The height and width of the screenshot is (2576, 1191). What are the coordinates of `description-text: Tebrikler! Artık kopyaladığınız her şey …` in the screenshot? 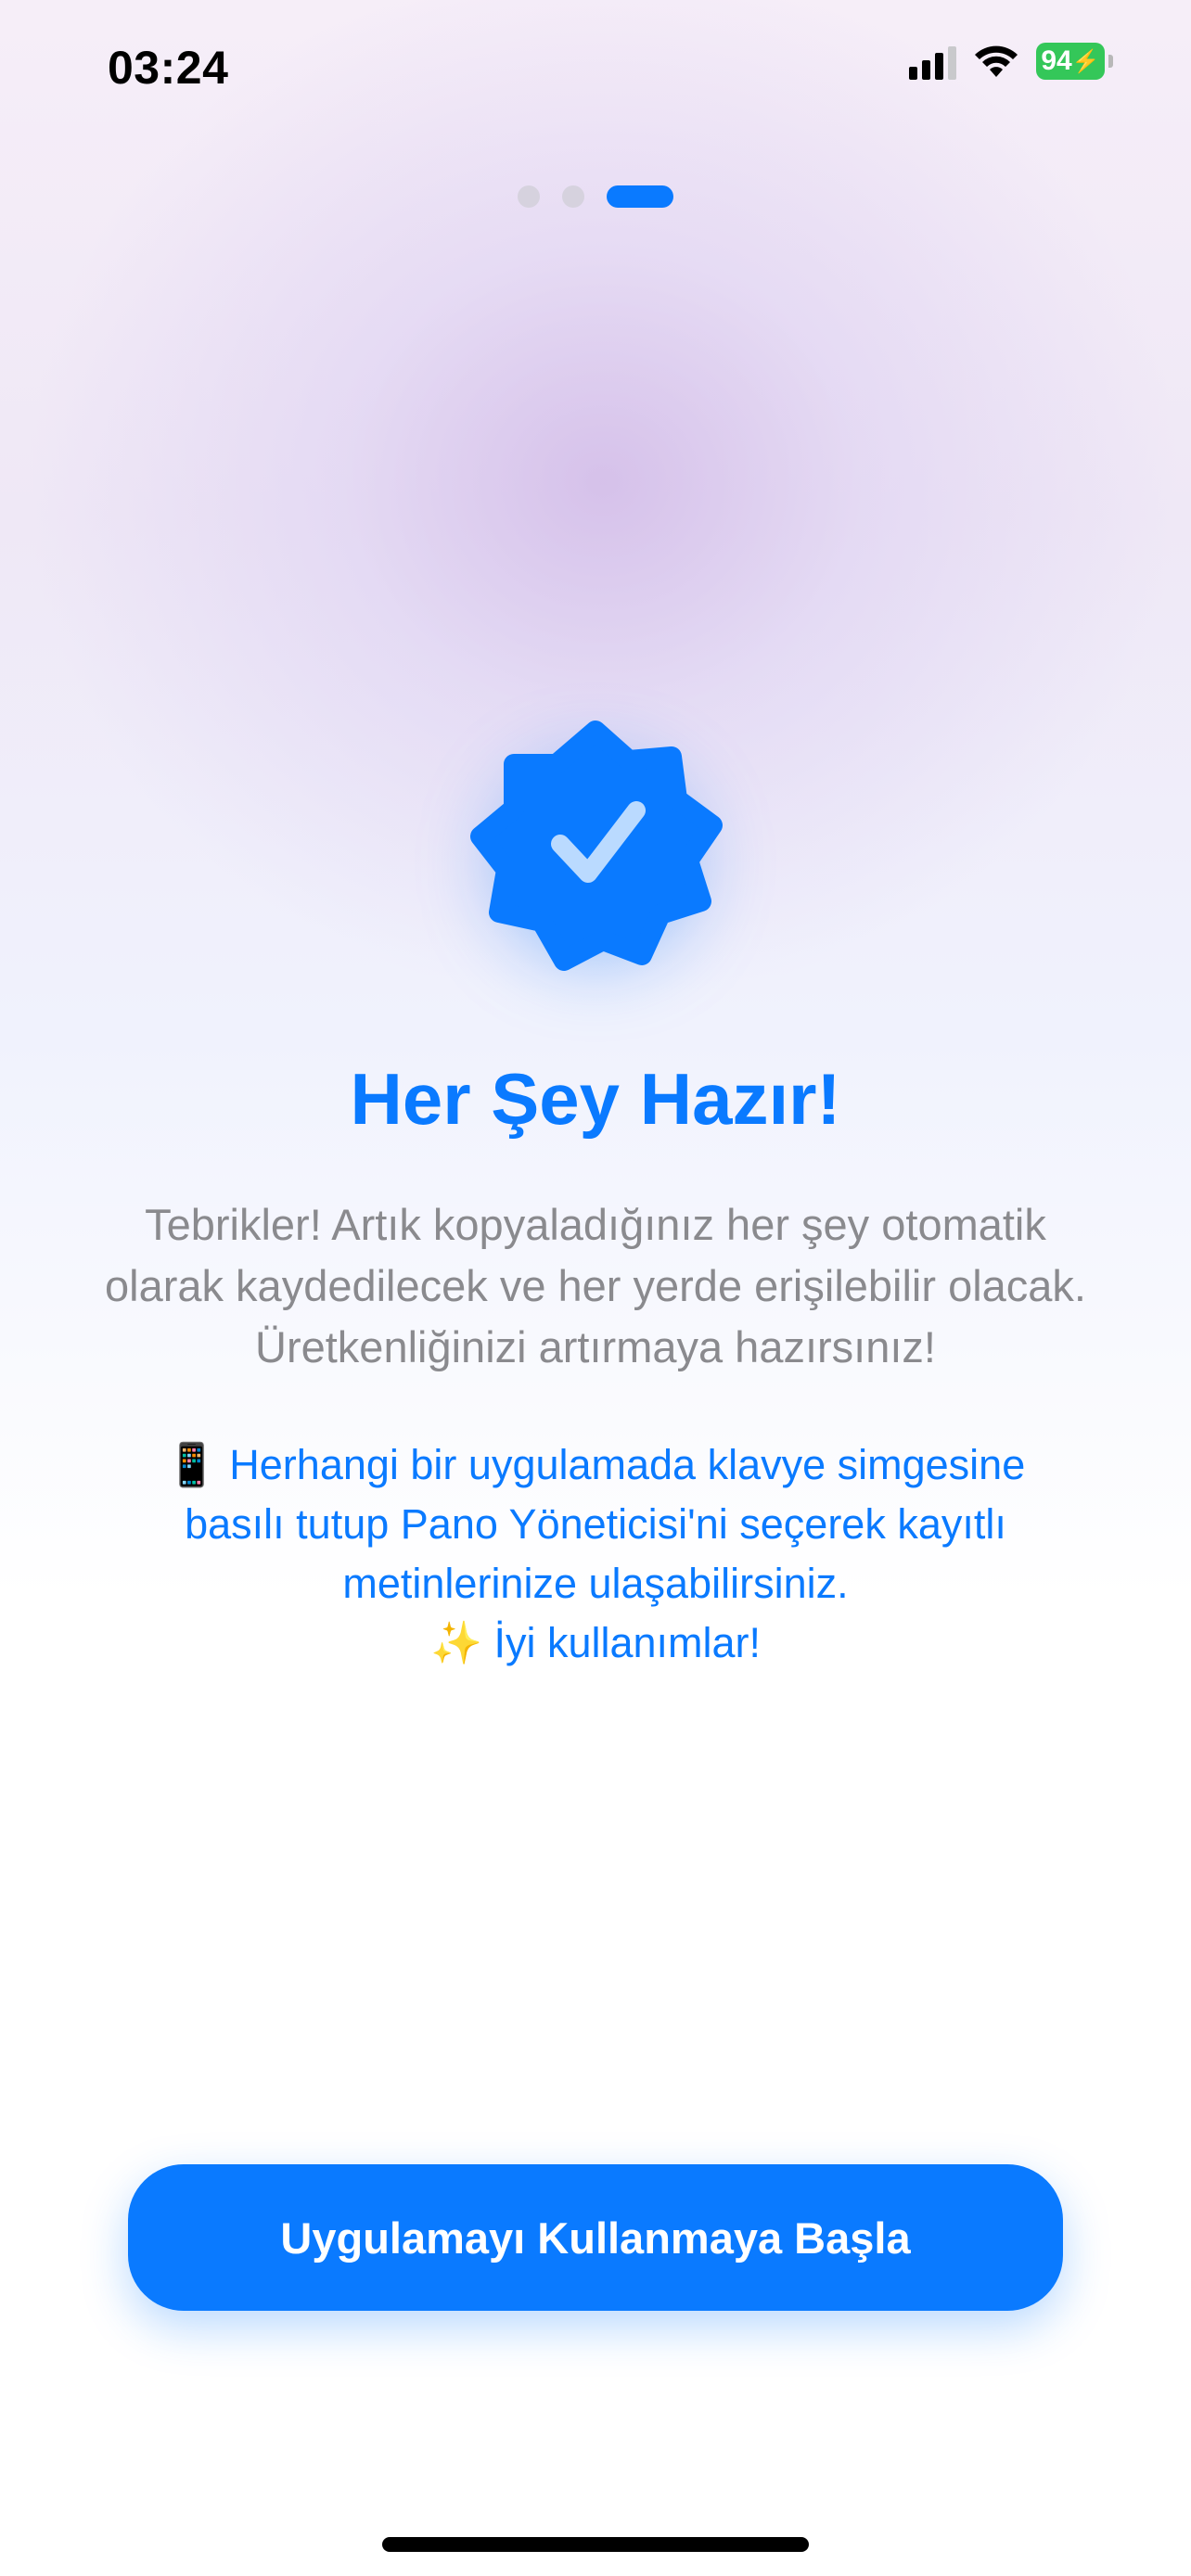 It's located at (595, 1285).